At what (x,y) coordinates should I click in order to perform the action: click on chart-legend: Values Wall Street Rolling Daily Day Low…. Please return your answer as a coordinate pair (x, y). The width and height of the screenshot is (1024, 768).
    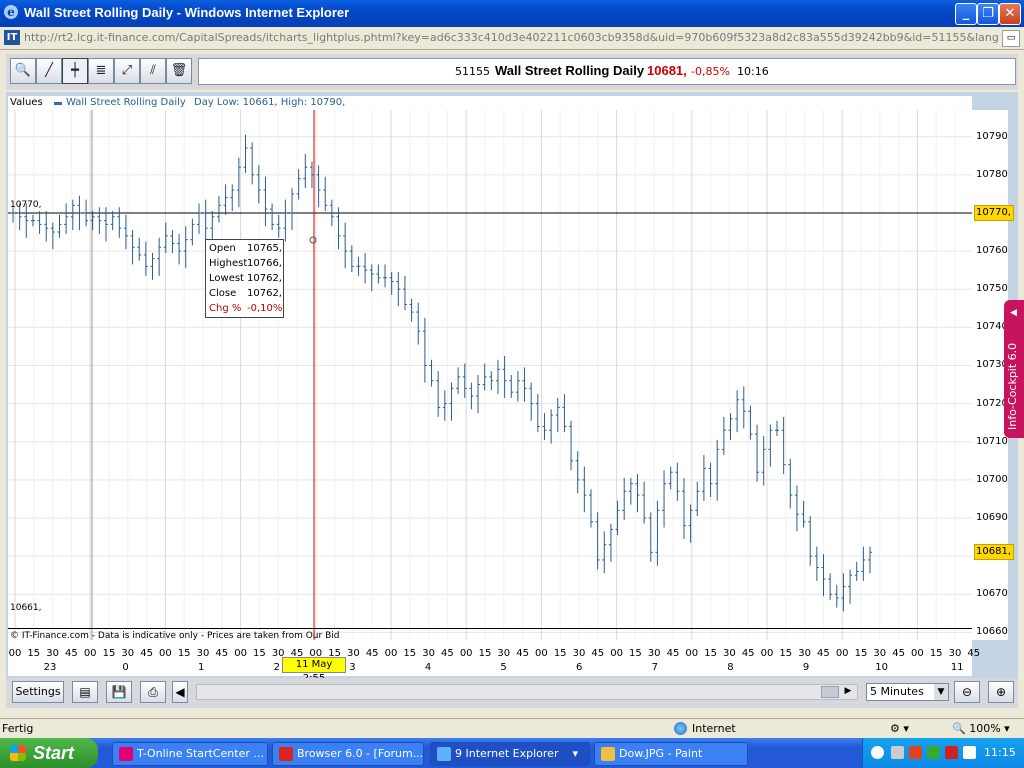
    Looking at the image, I should click on (490, 103).